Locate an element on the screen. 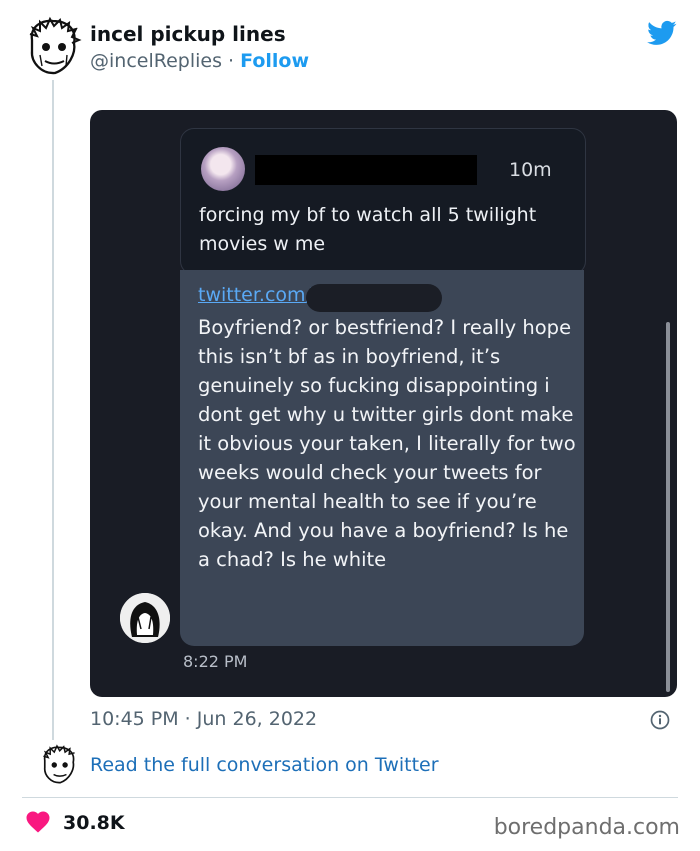 Image resolution: width=700 pixels, height=851 pixels. like-count: 30.8K is located at coordinates (94, 823).